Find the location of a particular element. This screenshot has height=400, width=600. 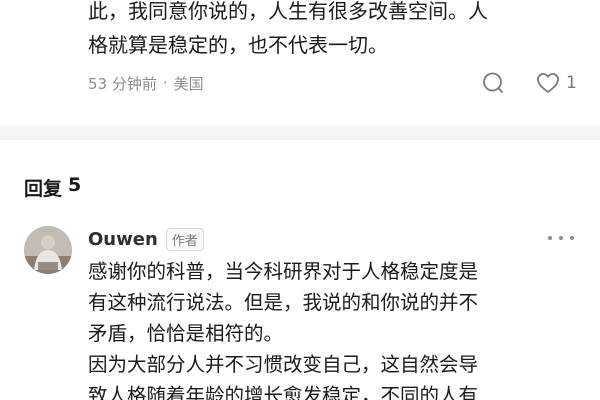

comment-location: 美国 is located at coordinates (188, 83).